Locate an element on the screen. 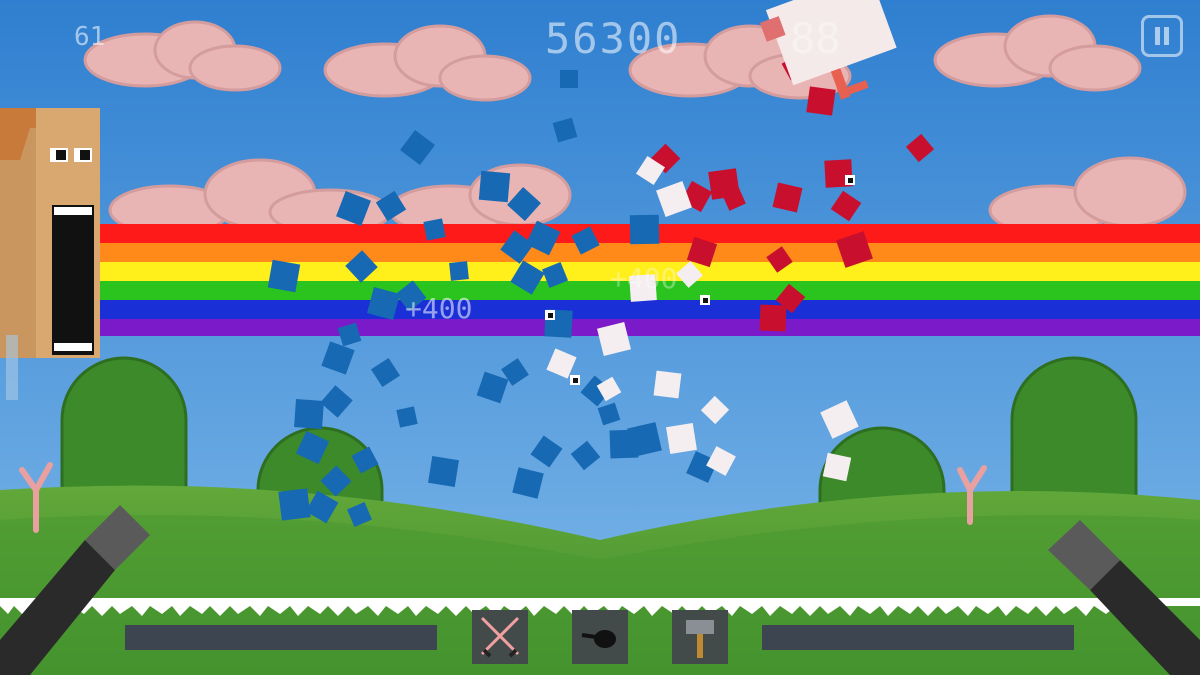 This screenshot has width=1200, height=675. crossed-swords-icon is located at coordinates (500, 637).